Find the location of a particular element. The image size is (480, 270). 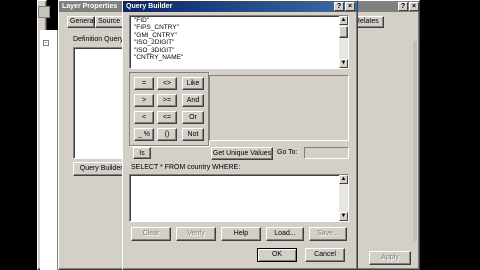

field-item: "ISO_3DIGIT" is located at coordinates (239, 50).